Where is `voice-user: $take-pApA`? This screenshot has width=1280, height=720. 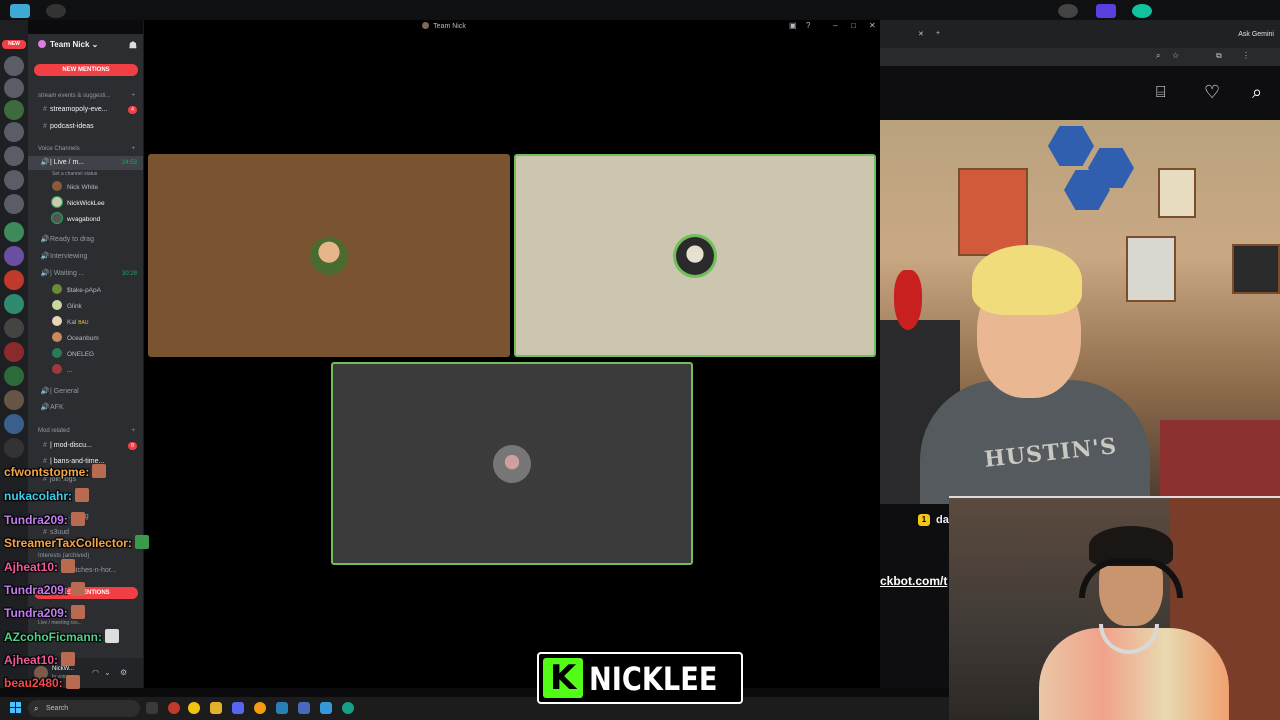
voice-user: $take-pApA is located at coordinates (76, 291).